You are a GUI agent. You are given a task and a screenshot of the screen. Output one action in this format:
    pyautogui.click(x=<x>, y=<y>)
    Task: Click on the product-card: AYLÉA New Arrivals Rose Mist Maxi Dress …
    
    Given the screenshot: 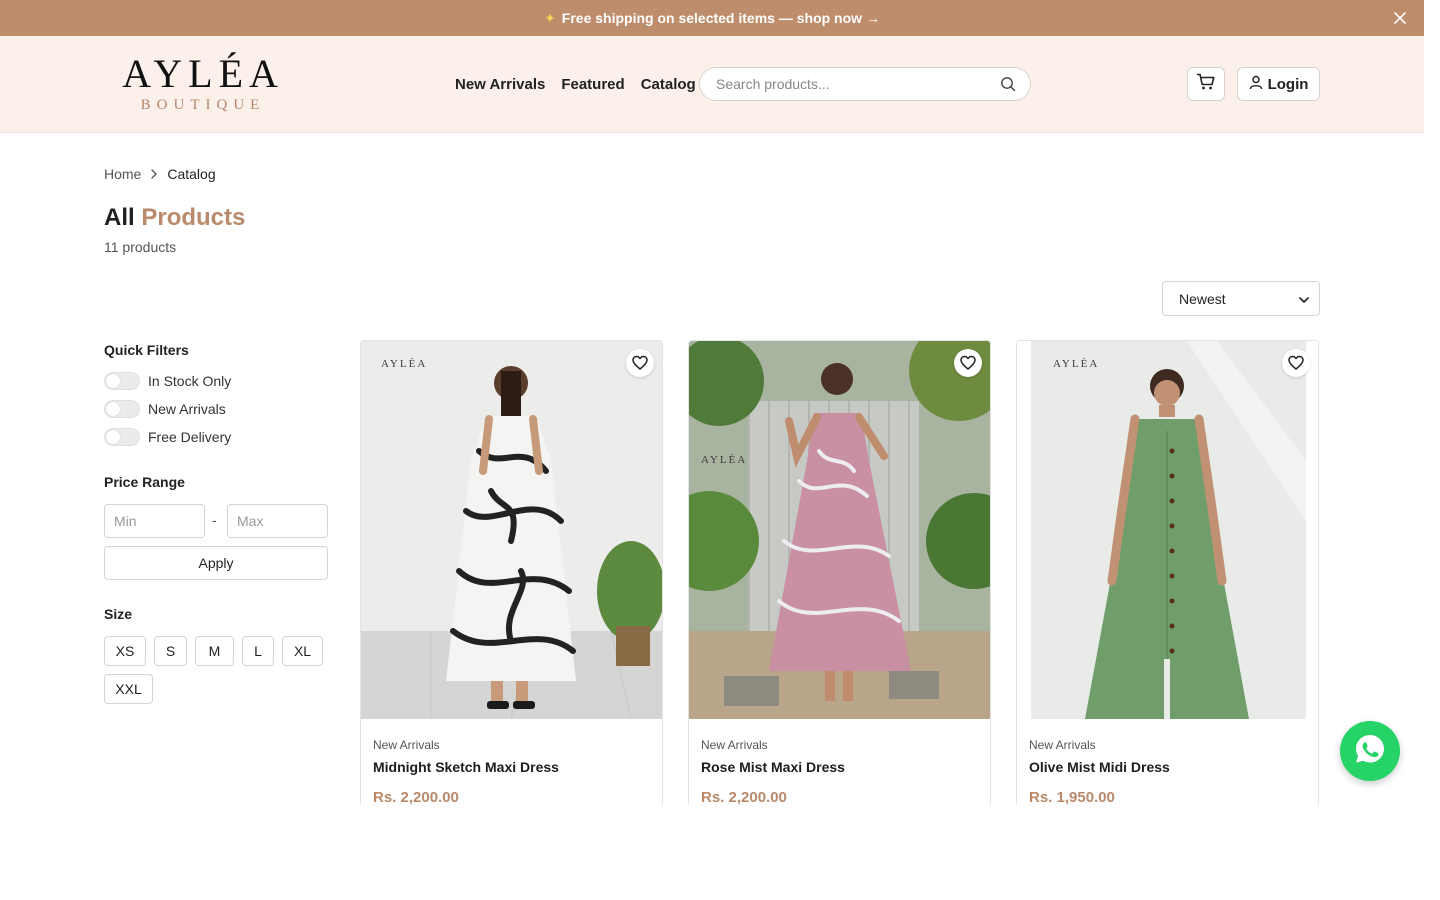 What is the action you would take?
    pyautogui.click(x=839, y=575)
    